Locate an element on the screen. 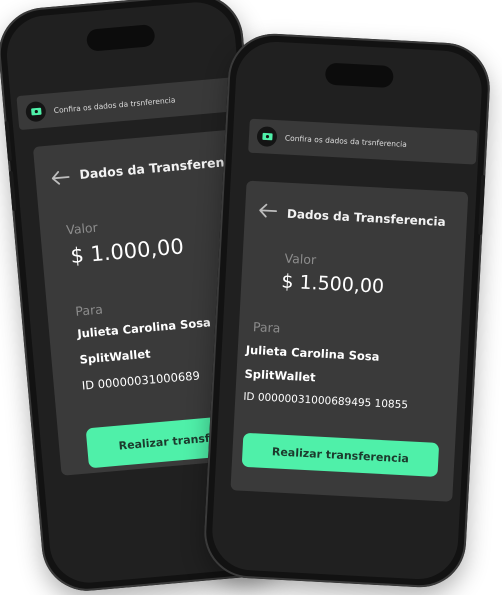 The width and height of the screenshot is (502, 595). recipient-id: ID 00000031000689 is located at coordinates (141, 380).